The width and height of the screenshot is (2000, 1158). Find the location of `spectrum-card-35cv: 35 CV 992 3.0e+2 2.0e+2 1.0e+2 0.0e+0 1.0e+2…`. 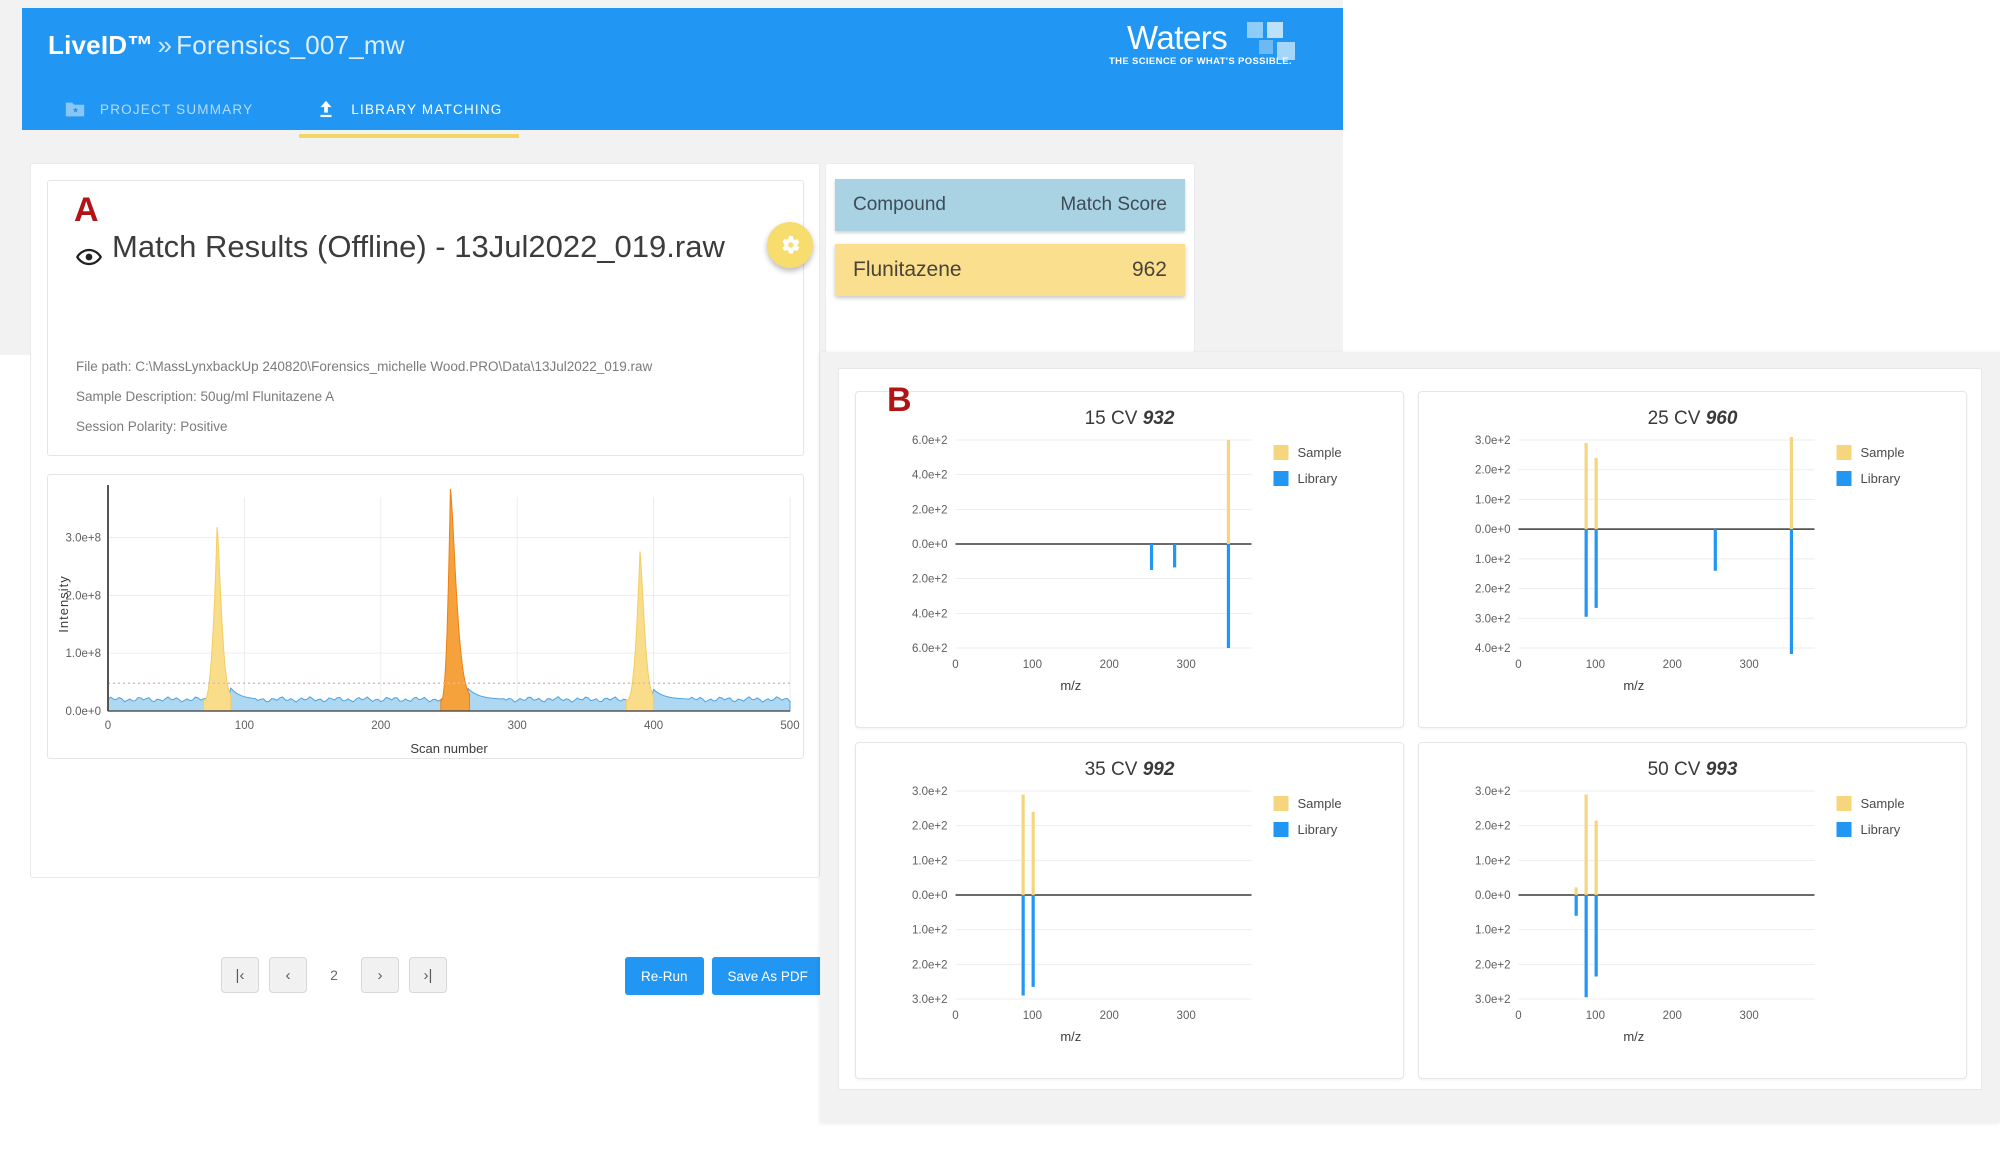

spectrum-card-35cv: 35 CV 992 3.0e+2 2.0e+2 1.0e+2 0.0e+0 1.0e+2… is located at coordinates (1129, 910).